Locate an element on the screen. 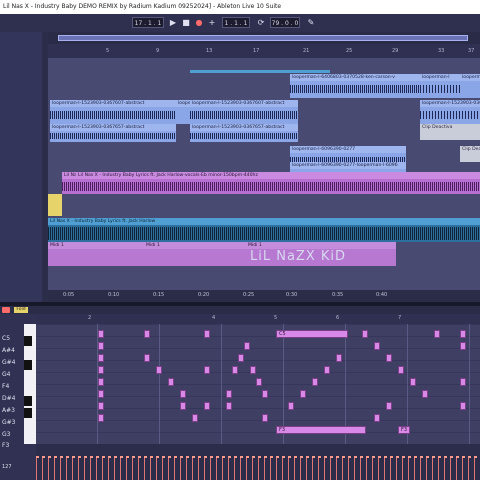 Image resolution: width=480 pixels, height=480 pixels. time-label: 0:10 is located at coordinates (114, 295).